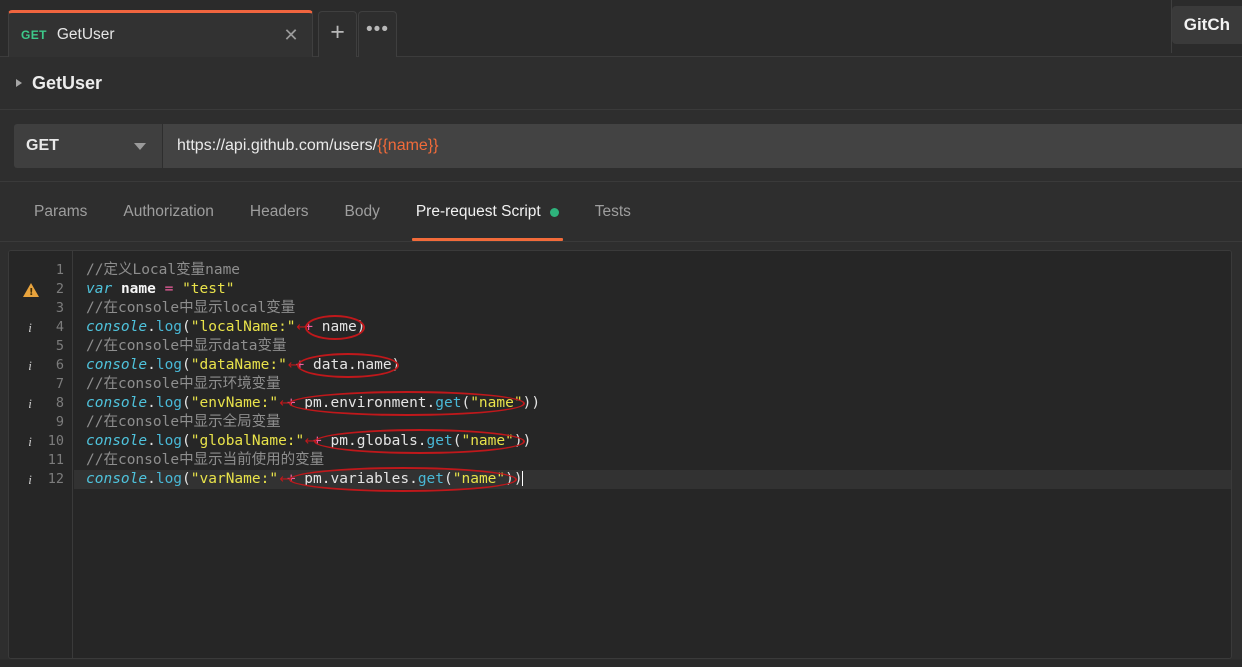 Image resolution: width=1242 pixels, height=667 pixels. What do you see at coordinates (225, 327) in the screenshot?
I see `code-line: console.log("localName:" + name)` at bounding box center [225, 327].